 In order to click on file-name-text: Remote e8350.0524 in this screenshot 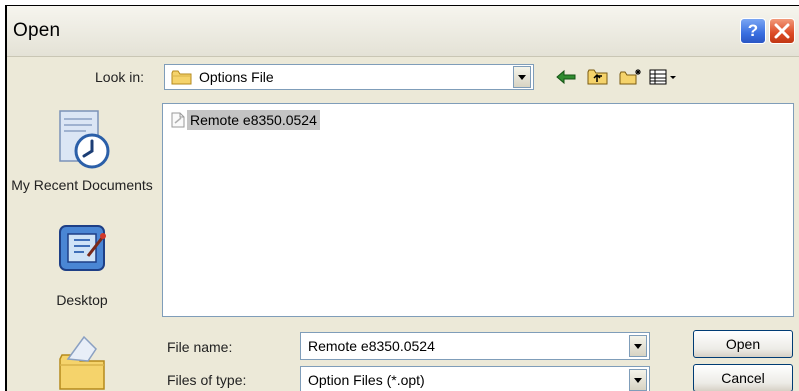, I will do `click(253, 120)`.